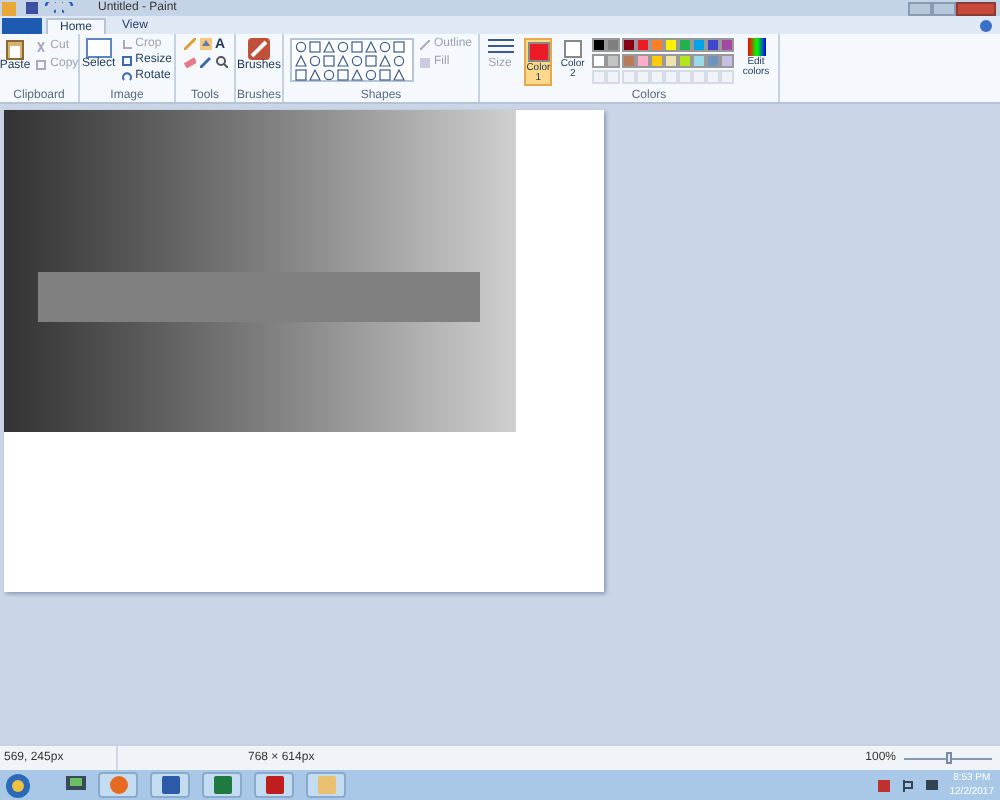  What do you see at coordinates (189, 44) in the screenshot?
I see `pencil-icon` at bounding box center [189, 44].